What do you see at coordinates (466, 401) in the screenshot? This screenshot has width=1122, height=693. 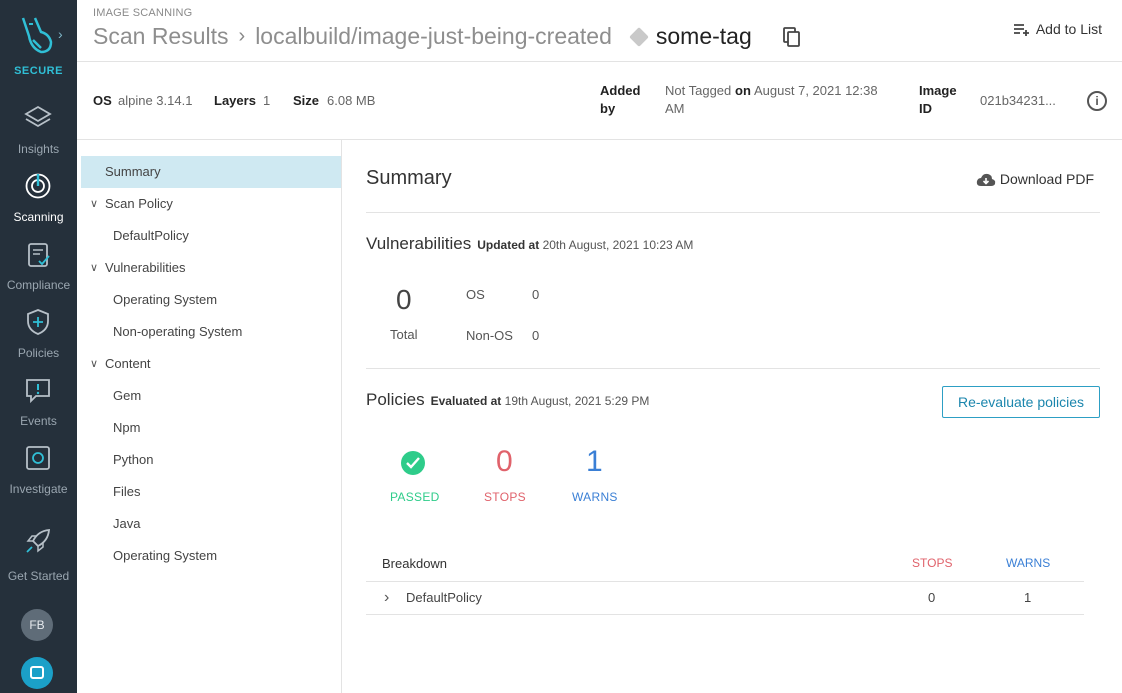 I see `evaluated-at-label: Evaluated at` at bounding box center [466, 401].